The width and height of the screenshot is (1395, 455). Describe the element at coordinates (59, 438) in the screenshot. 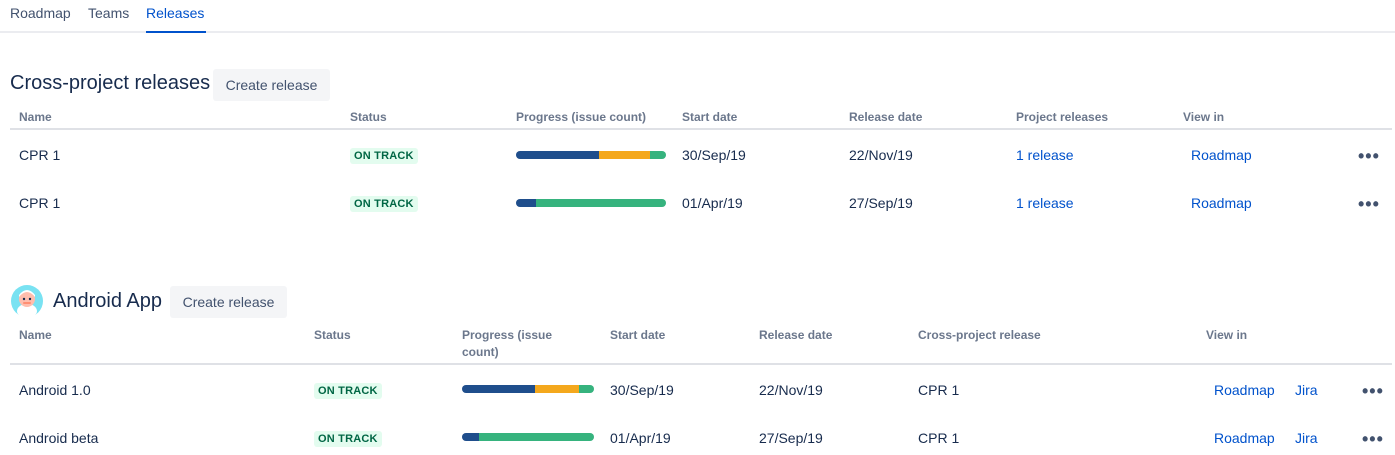

I see `release-name: Android beta` at that location.